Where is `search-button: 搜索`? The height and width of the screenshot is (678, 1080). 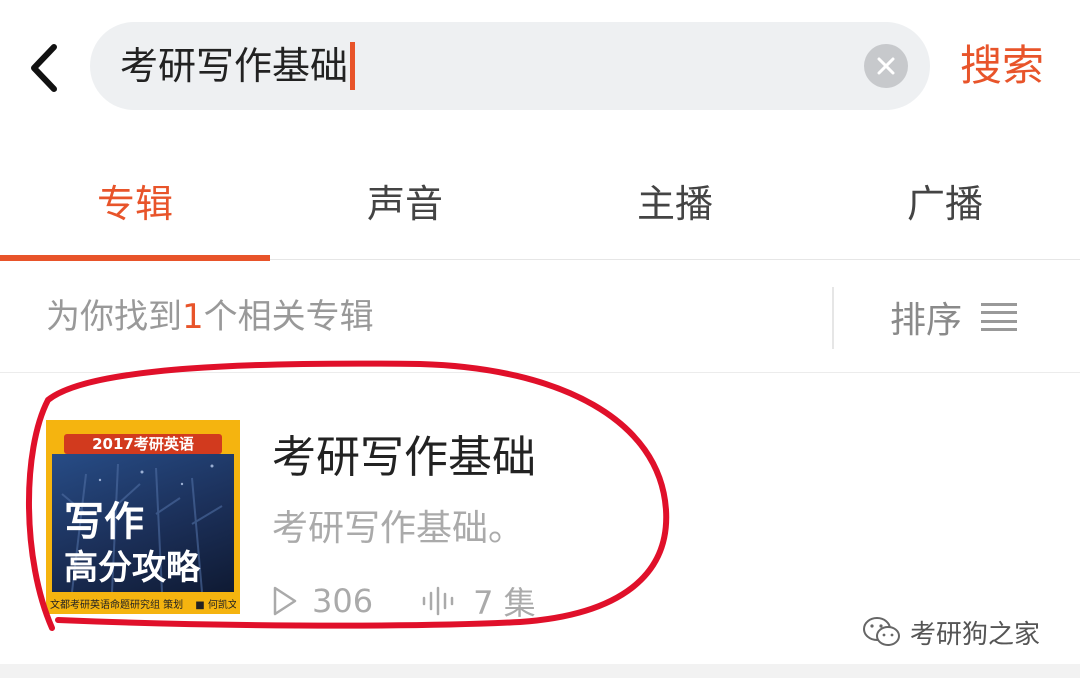
search-button: 搜索 is located at coordinates (1002, 66).